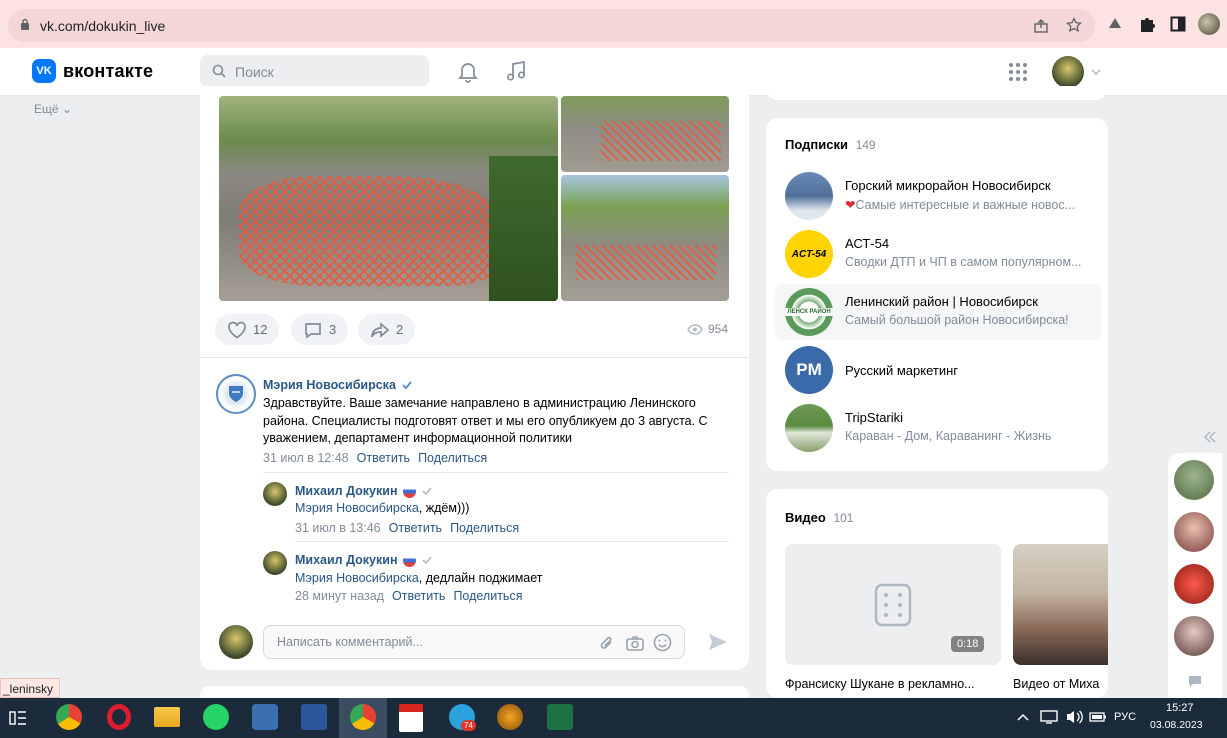 The width and height of the screenshot is (1227, 738). Describe the element at coordinates (18, 718) in the screenshot. I see `taskview-icon` at that location.